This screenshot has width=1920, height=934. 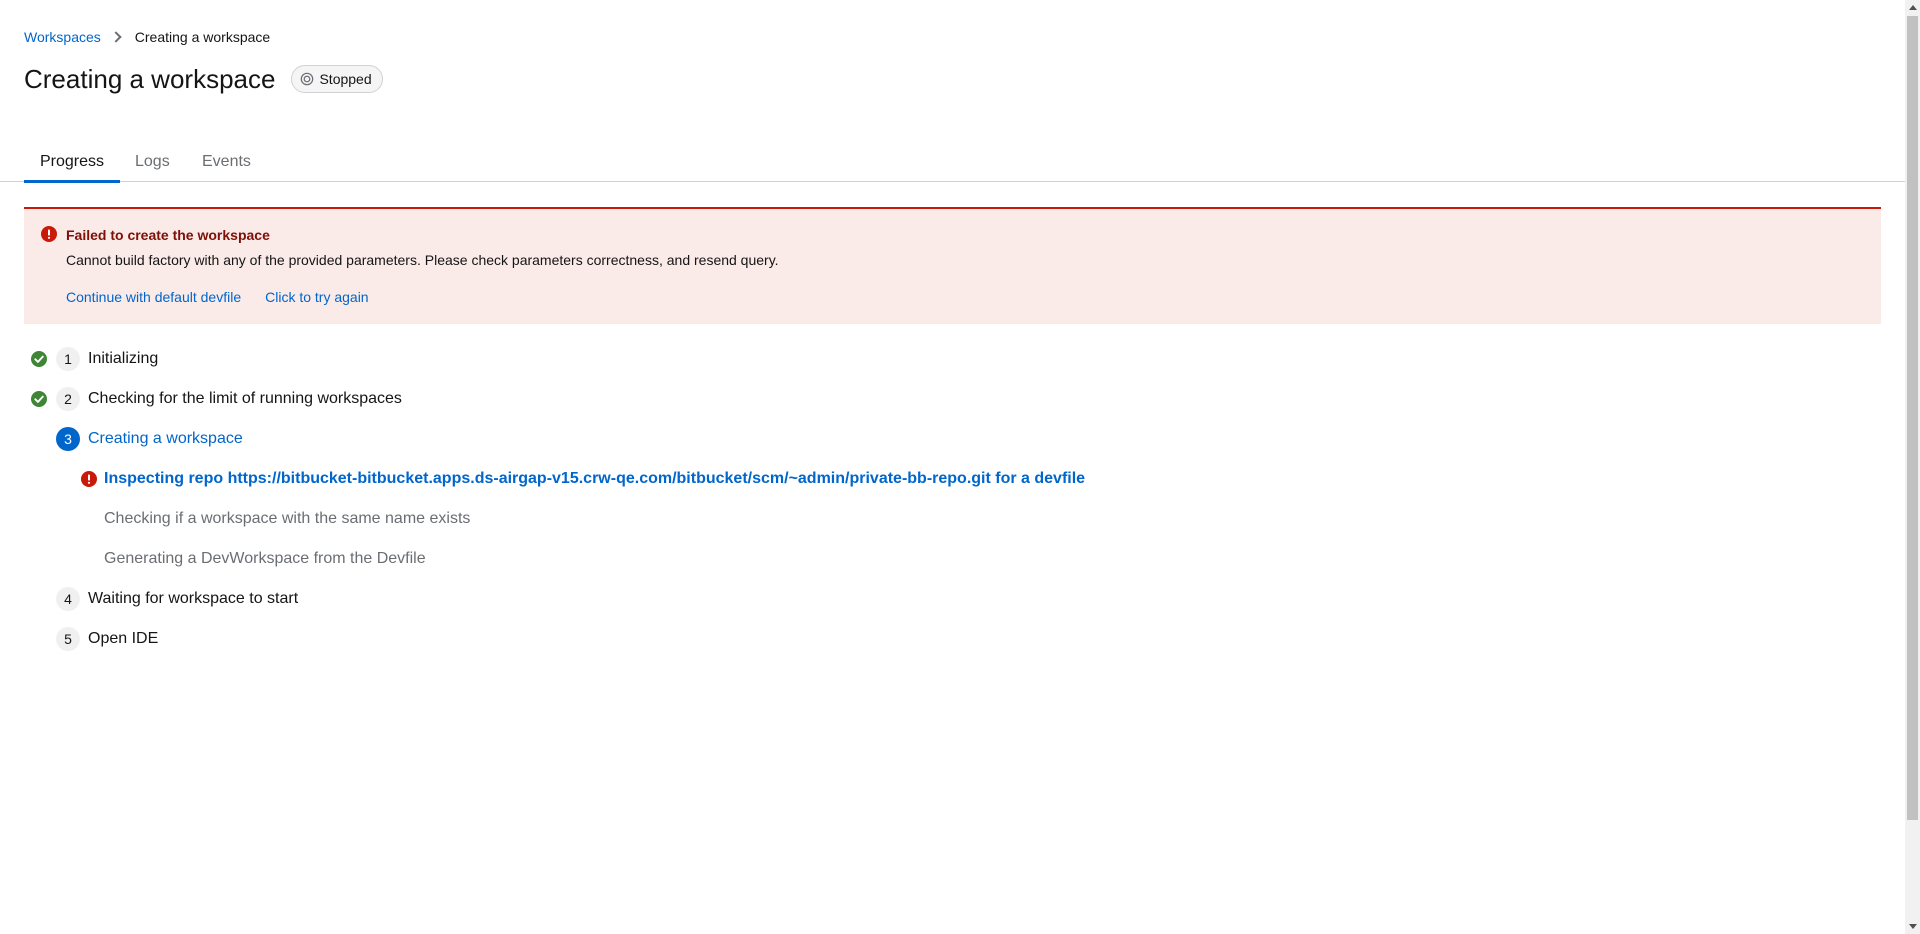 I want to click on step-label: Creating a workspace, so click(x=165, y=438).